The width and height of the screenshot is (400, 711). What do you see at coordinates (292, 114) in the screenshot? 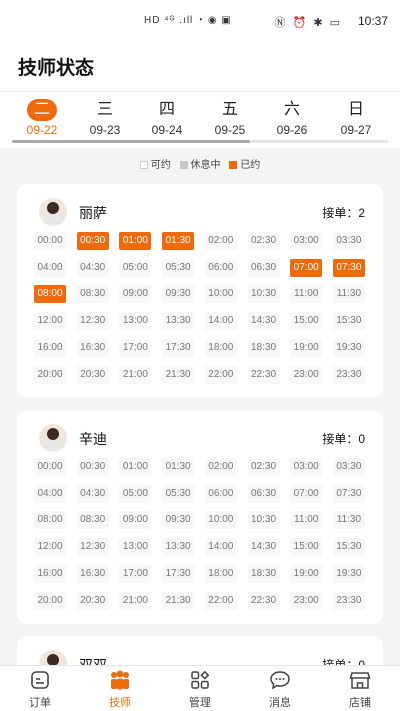
I see `day-tab-4: 六 09-26` at bounding box center [292, 114].